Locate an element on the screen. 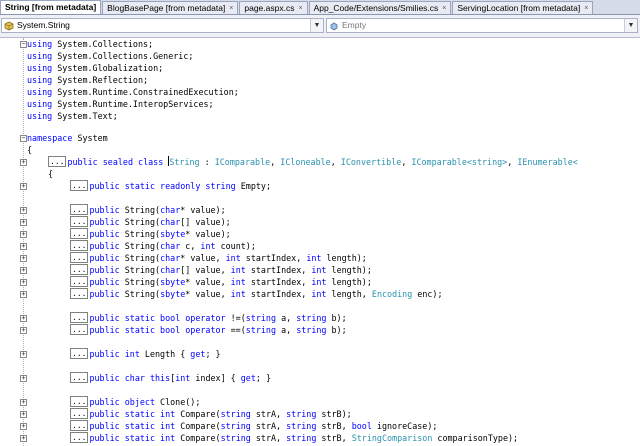  member-text: Compare( is located at coordinates (198, 438).